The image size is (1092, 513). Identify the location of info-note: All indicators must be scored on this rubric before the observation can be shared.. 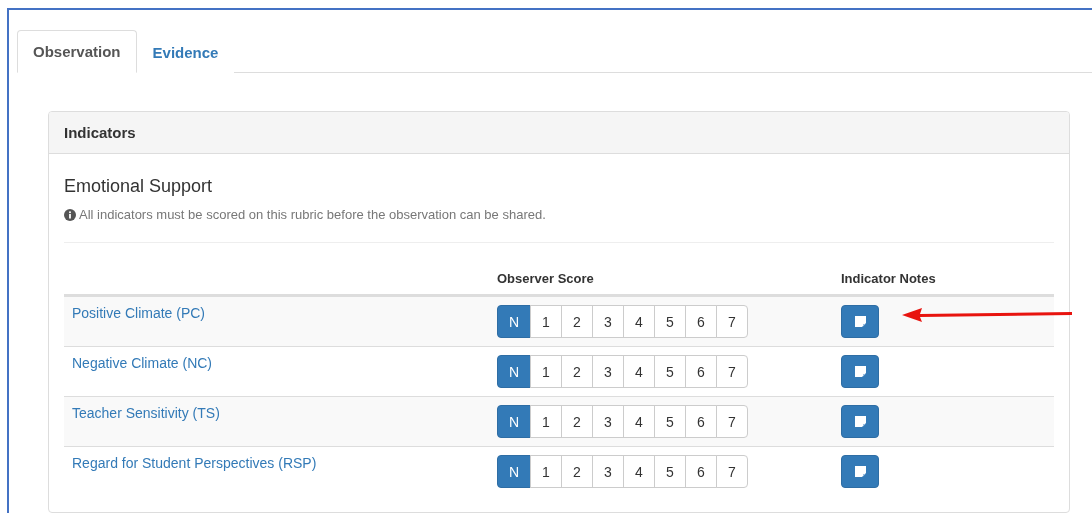
(312, 214).